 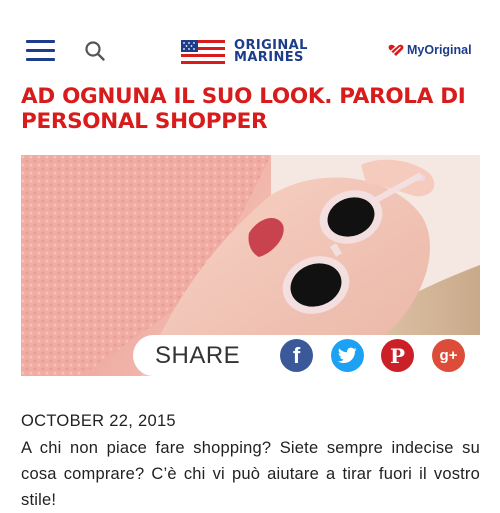 I want to click on hamburger-menu-icon, so click(x=40, y=51).